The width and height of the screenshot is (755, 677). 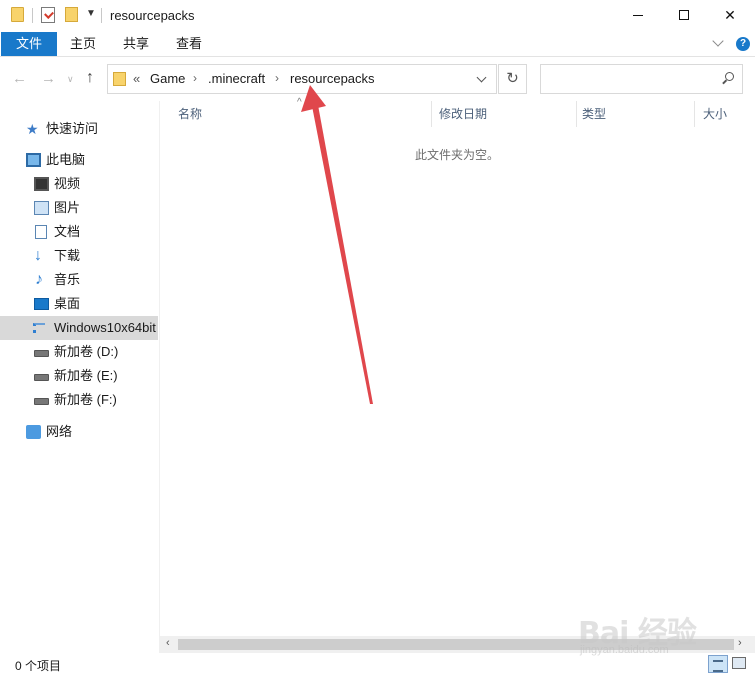 What do you see at coordinates (41, 304) in the screenshot?
I see `desktop-icon` at bounding box center [41, 304].